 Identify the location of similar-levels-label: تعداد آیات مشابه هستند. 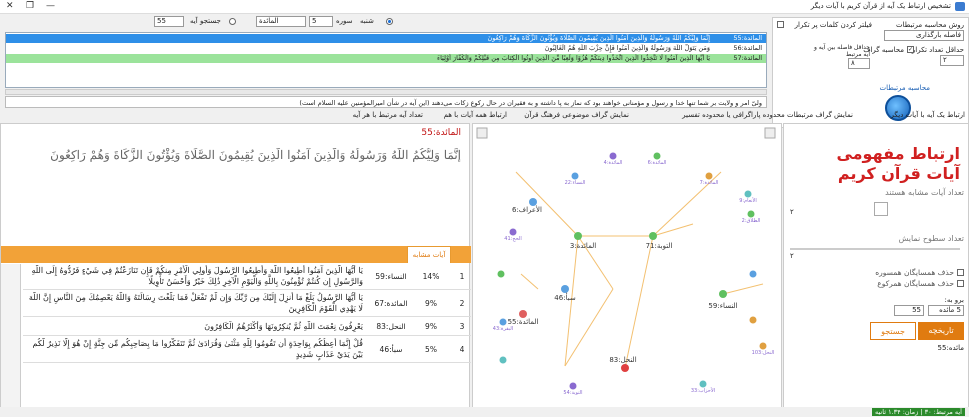
(924, 192).